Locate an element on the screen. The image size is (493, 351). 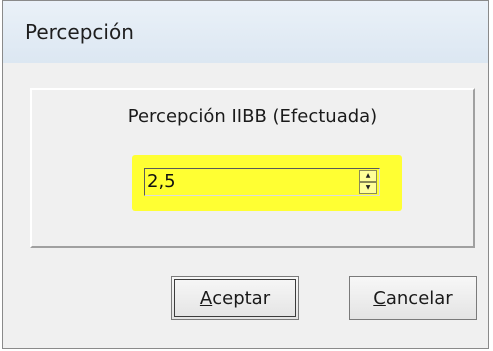
accept-label: ceptar is located at coordinates (241, 298).